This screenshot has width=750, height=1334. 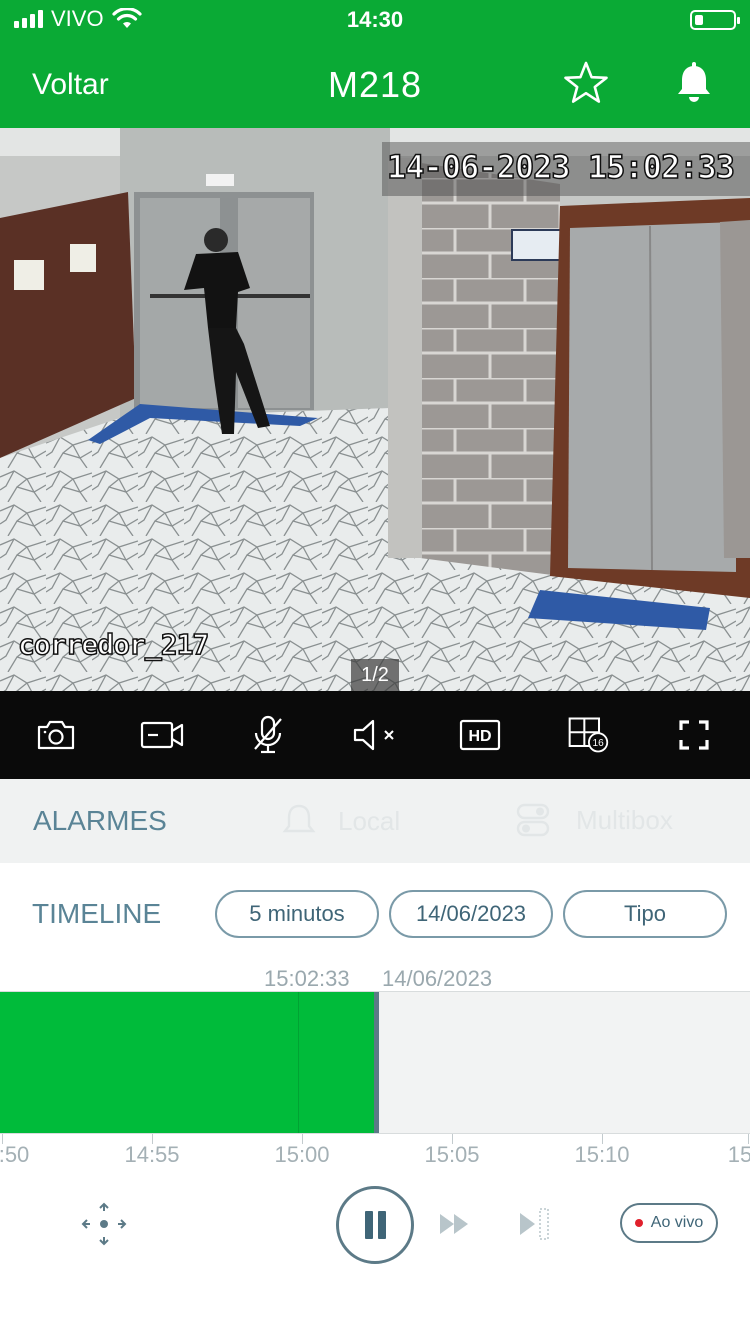 I want to click on hd-icon: HD, so click(x=480, y=735).